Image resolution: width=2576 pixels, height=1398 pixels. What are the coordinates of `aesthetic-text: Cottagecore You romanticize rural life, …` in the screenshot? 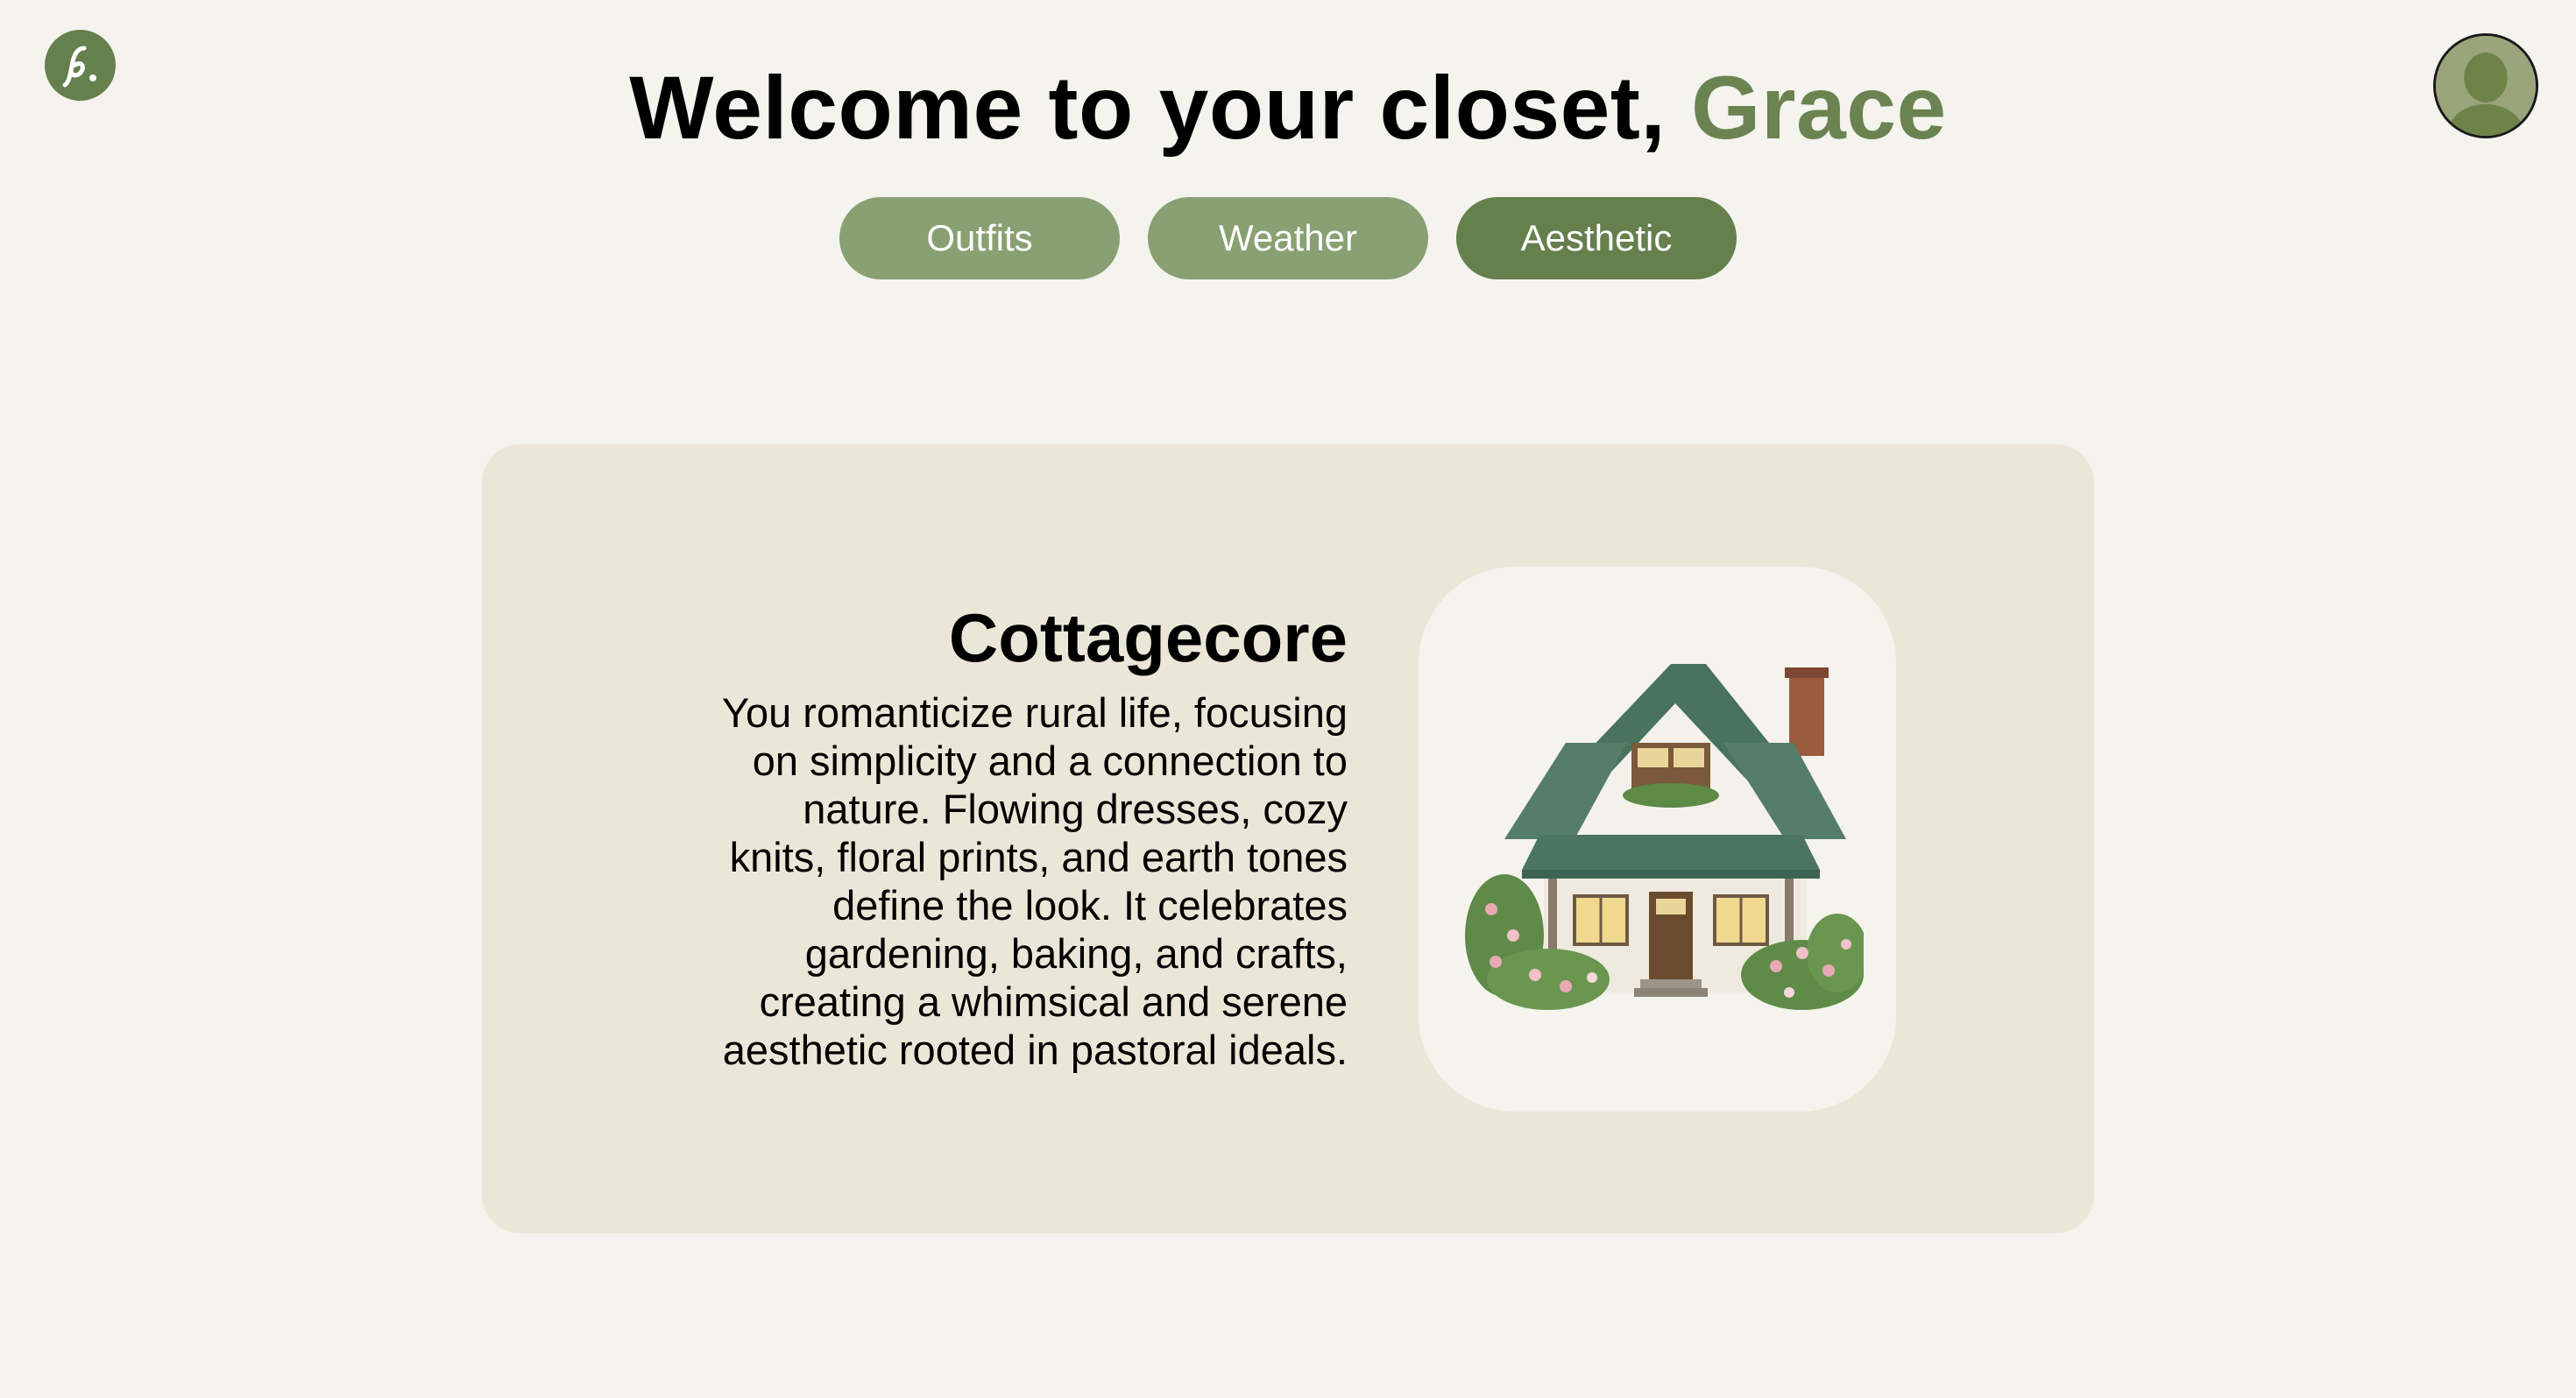 It's located at (1015, 835).